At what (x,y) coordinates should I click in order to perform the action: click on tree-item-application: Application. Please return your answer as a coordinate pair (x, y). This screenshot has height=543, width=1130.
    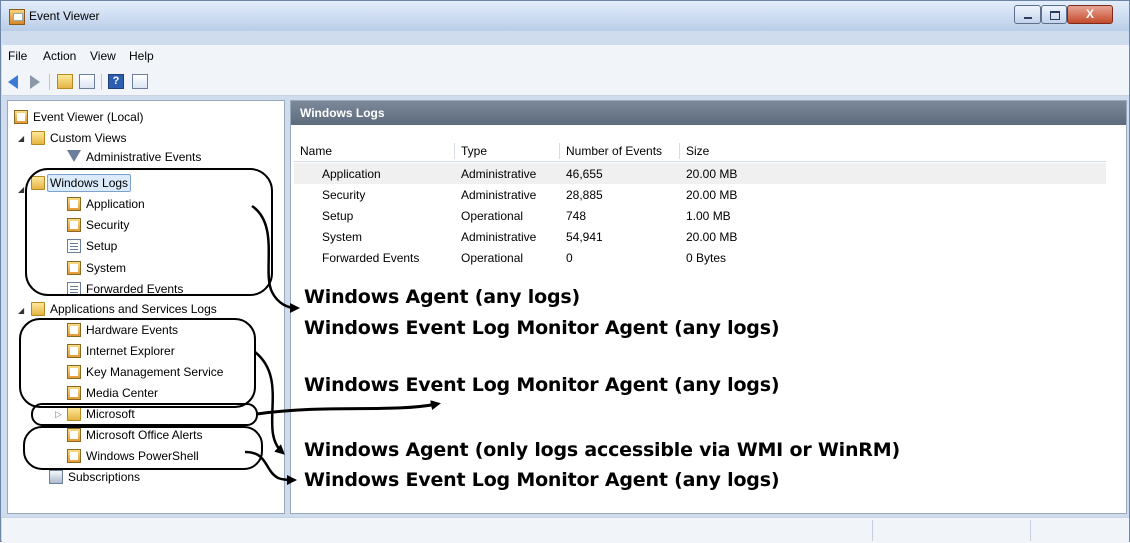
    Looking at the image, I should click on (106, 204).